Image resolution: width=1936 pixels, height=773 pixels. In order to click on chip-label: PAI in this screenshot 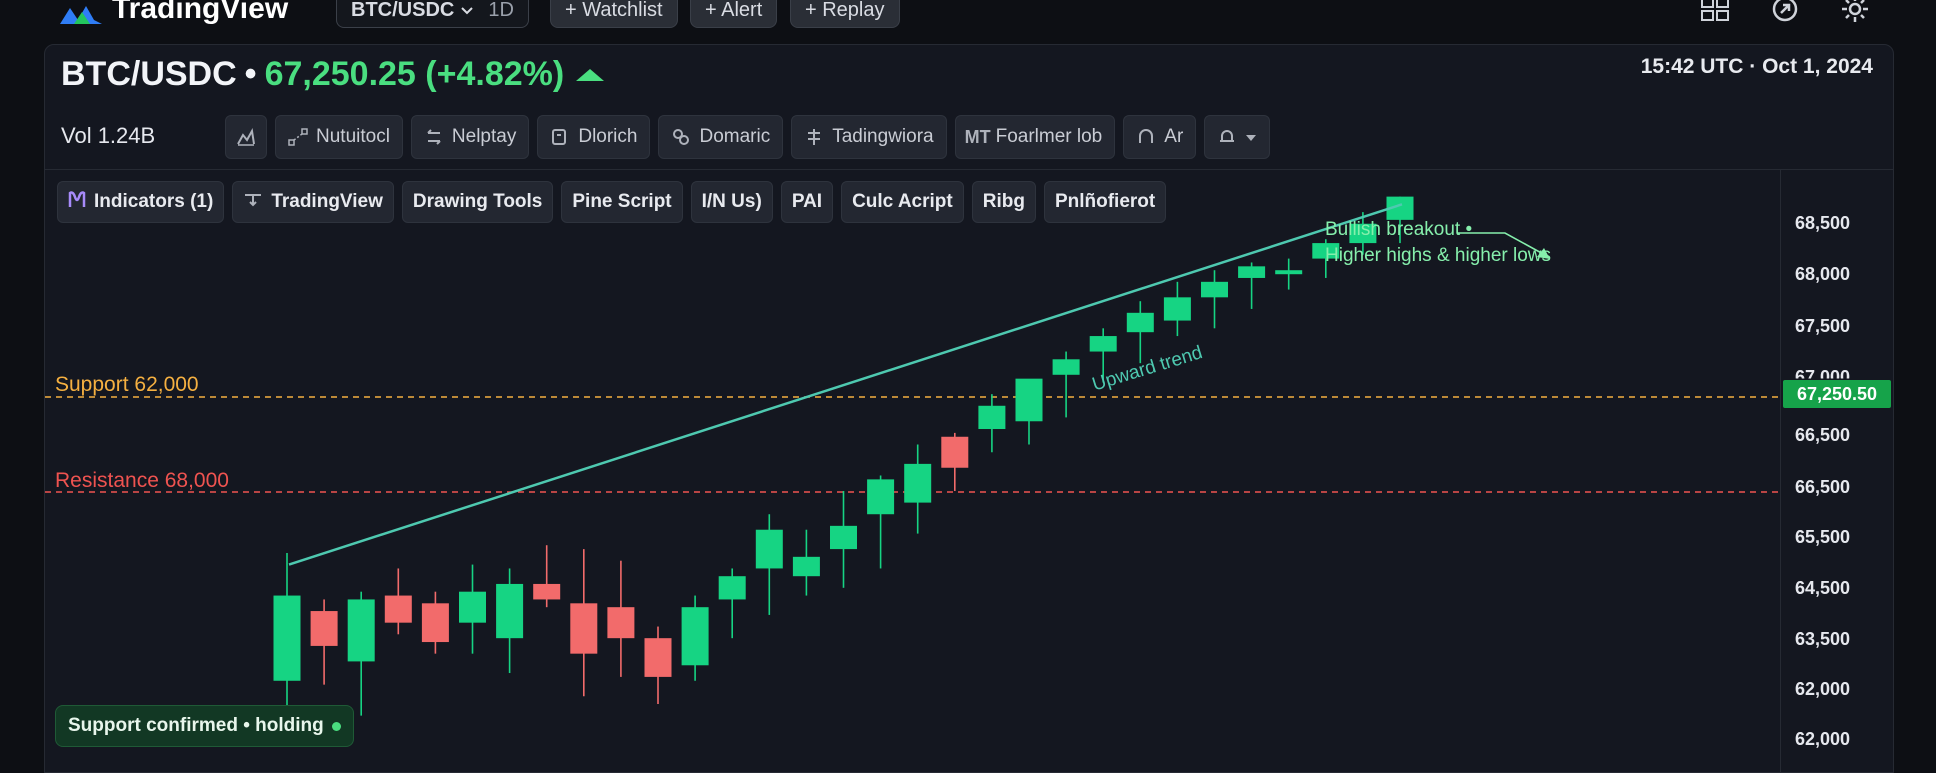, I will do `click(807, 201)`.